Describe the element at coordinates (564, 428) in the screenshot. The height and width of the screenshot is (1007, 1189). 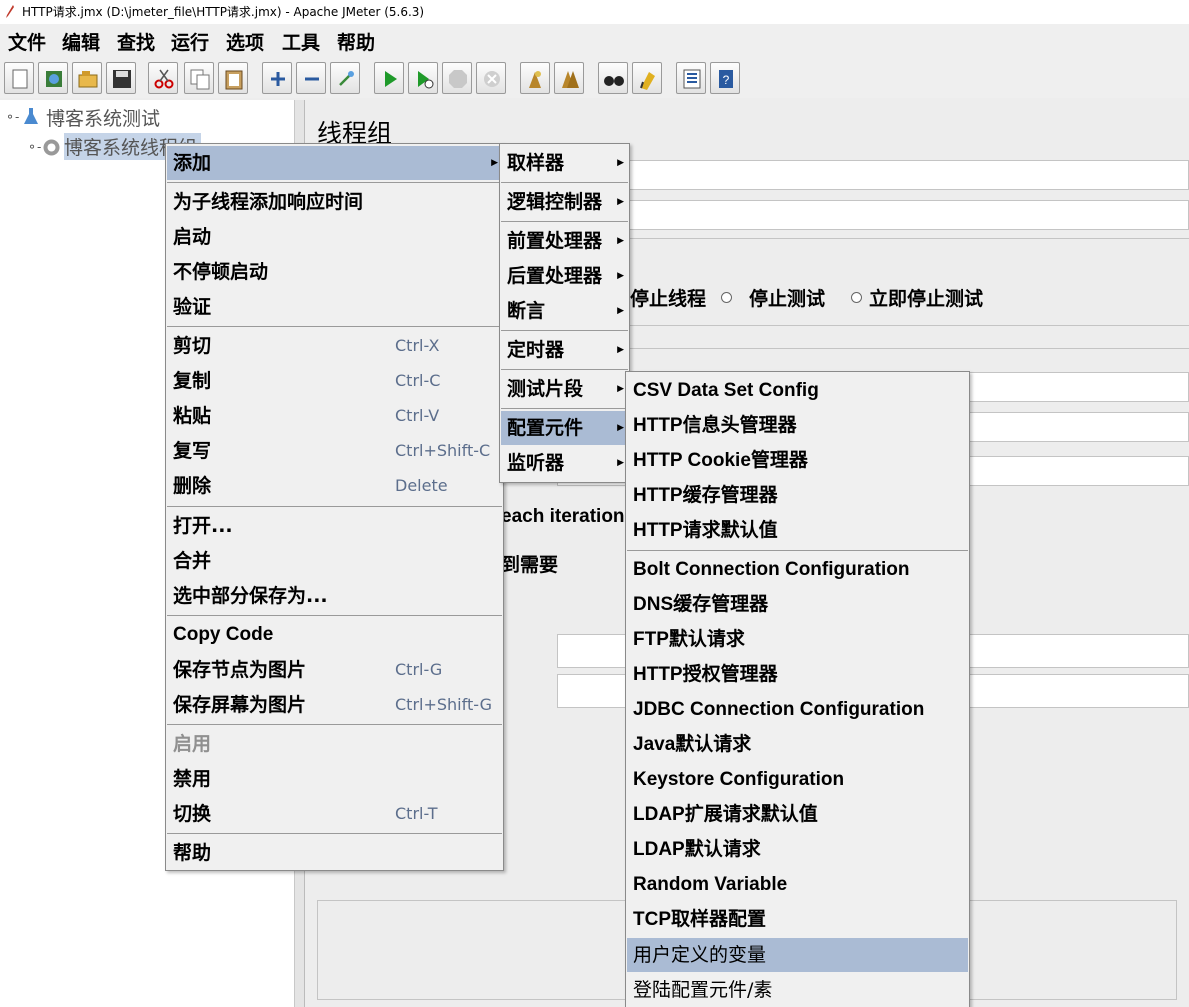
I see `submenu-config-element: 配置元件 ▶` at that location.